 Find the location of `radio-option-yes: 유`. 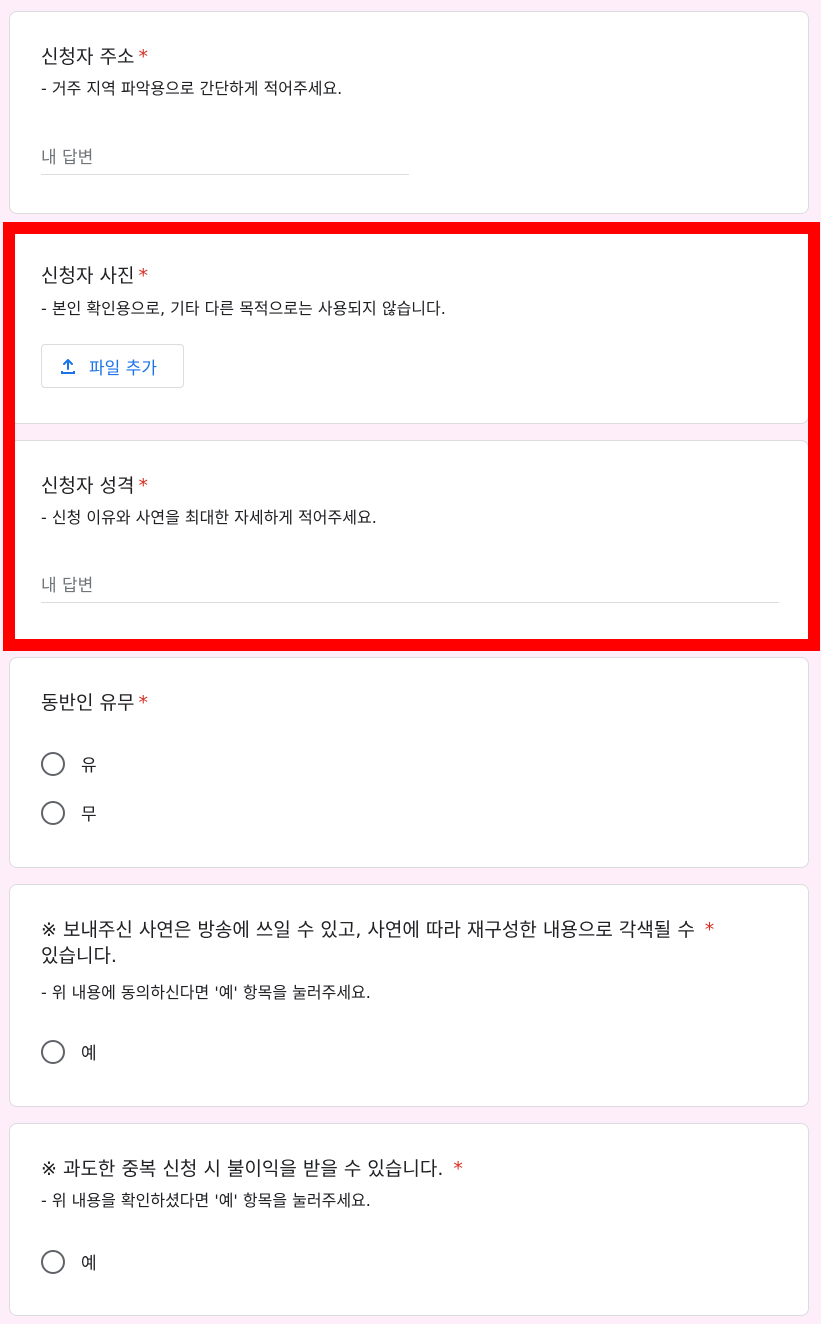

radio-option-yes: 유 is located at coordinates (69, 763).